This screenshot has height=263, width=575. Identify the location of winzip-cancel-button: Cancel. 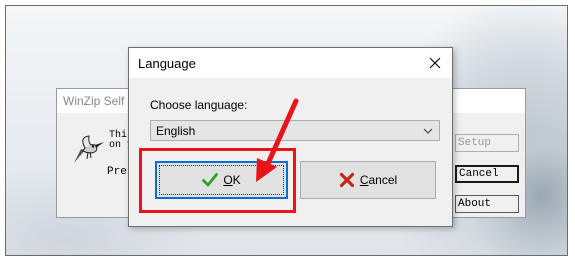
(487, 174).